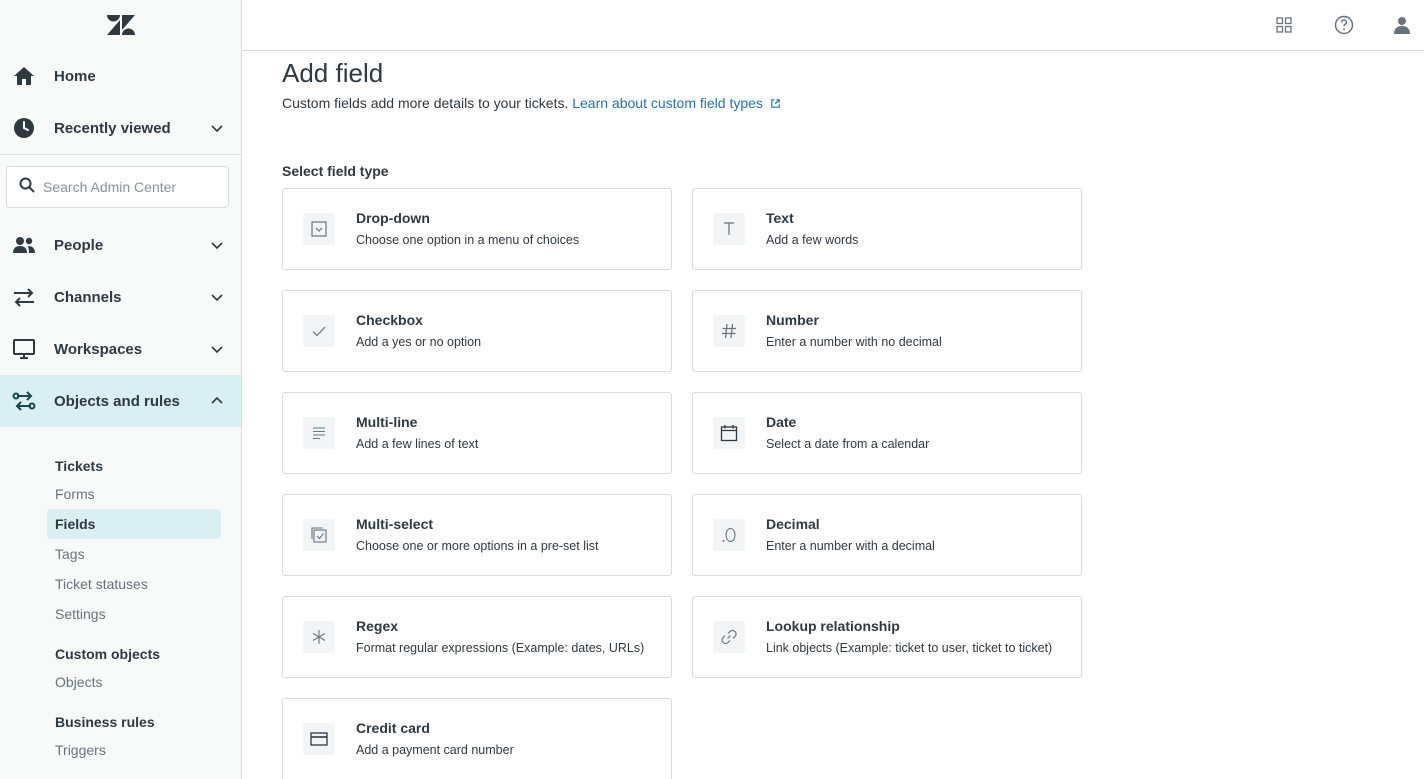 Image resolution: width=1424 pixels, height=779 pixels. I want to click on business-rules-group: Business rules Triggers, so click(144, 738).